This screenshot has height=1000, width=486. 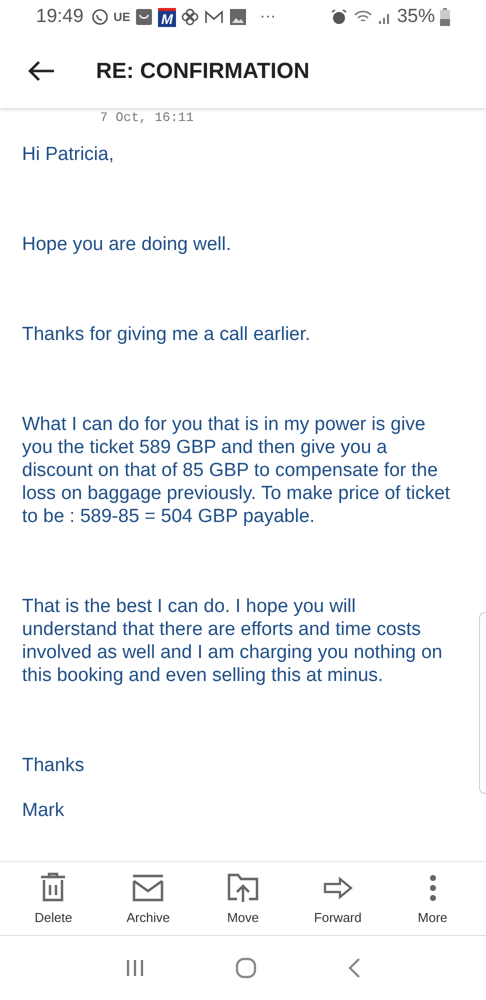 What do you see at coordinates (167, 334) in the screenshot?
I see `email-paragraph: Thanks for giving me a call earlier.` at bounding box center [167, 334].